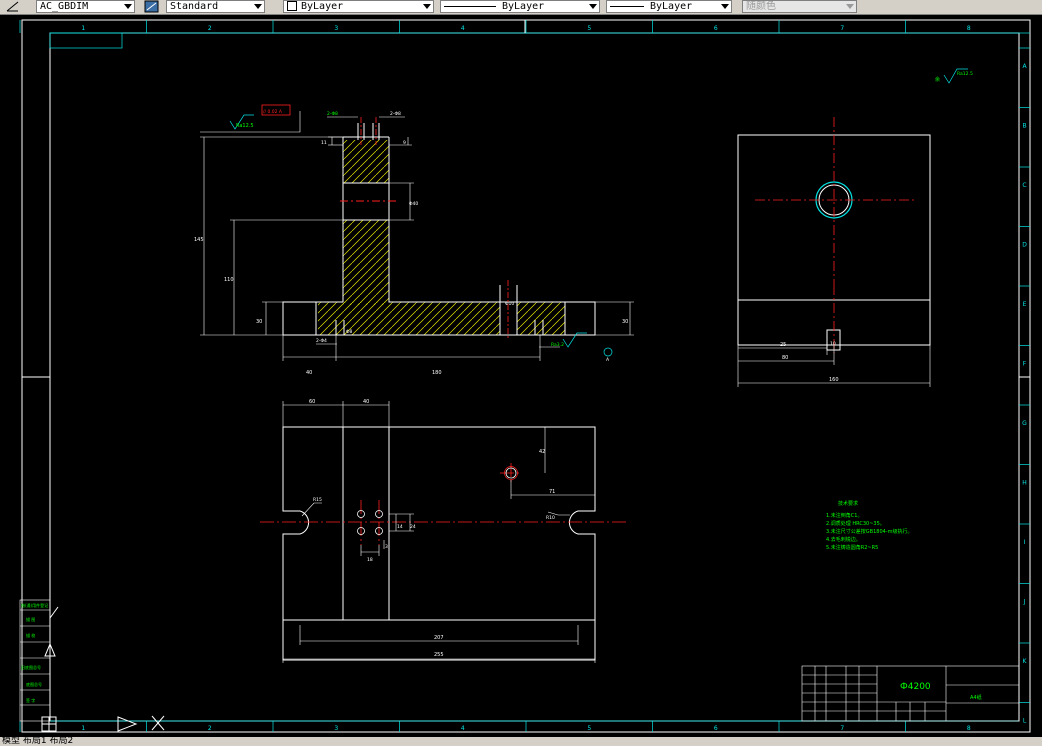  What do you see at coordinates (833, 344) in the screenshot?
I see `dim-10: 10` at bounding box center [833, 344].